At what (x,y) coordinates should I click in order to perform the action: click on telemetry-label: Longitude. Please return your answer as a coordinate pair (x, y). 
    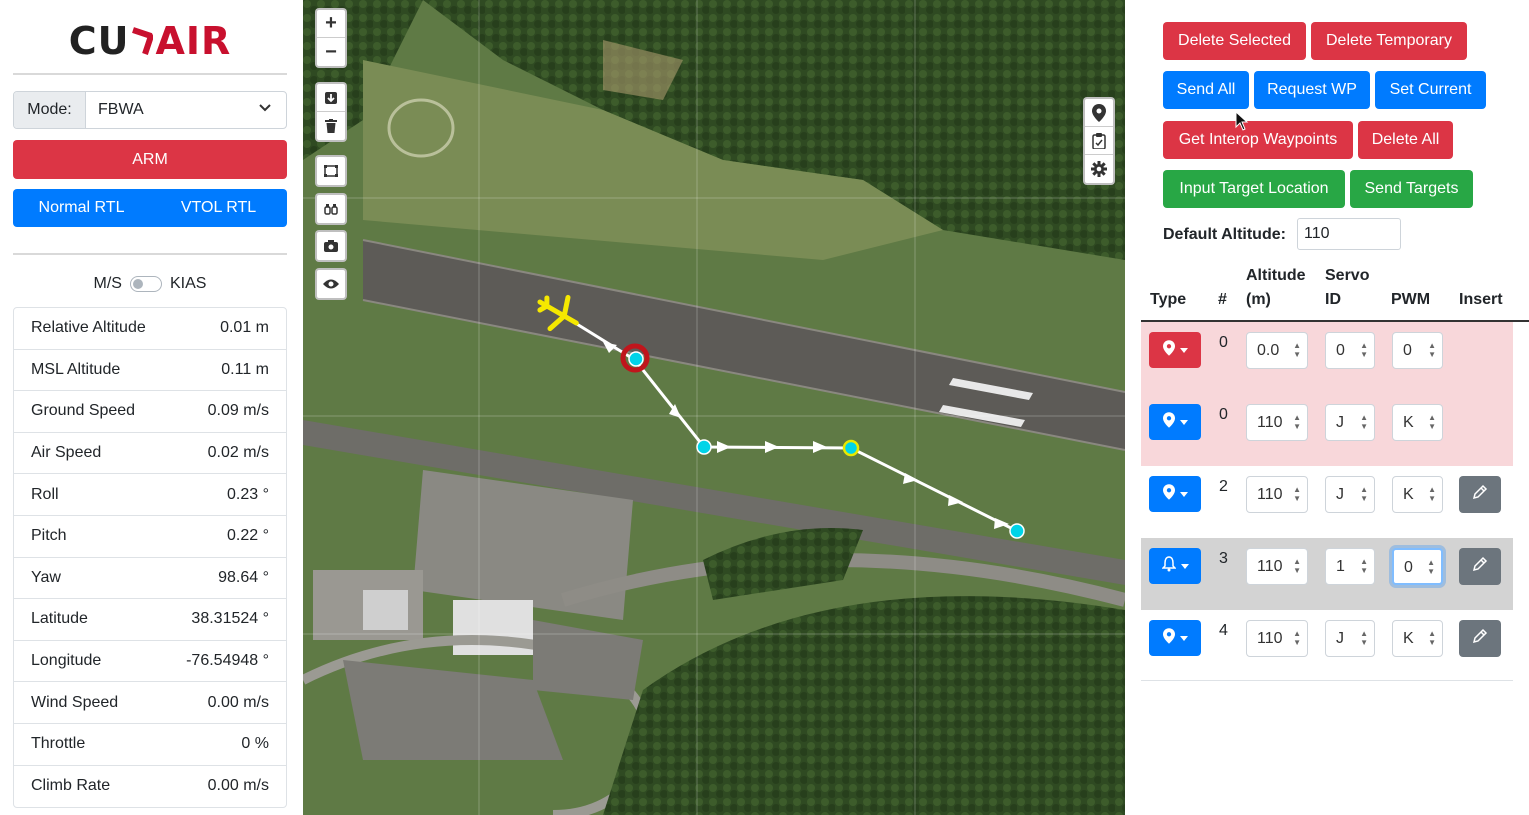
    Looking at the image, I should click on (66, 661).